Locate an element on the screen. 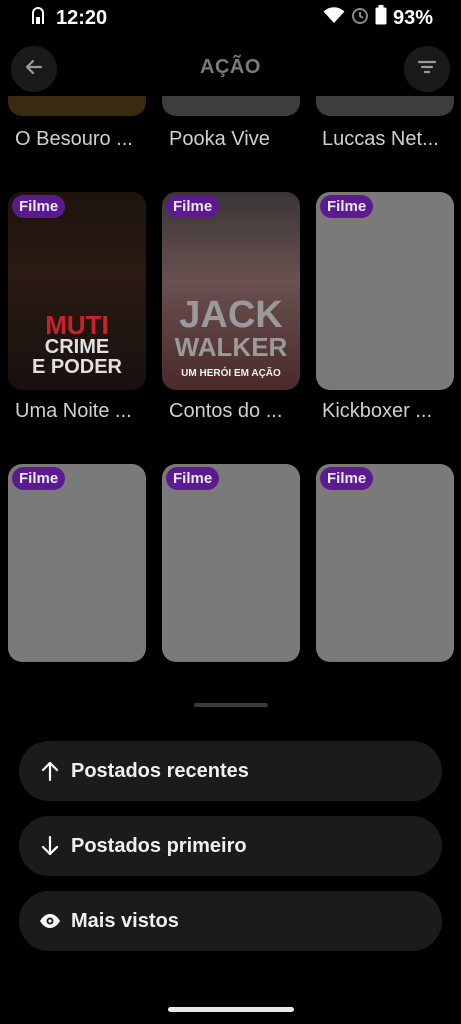 This screenshot has width=461, height=1024. card-title: Pooka Vive is located at coordinates (219, 139).